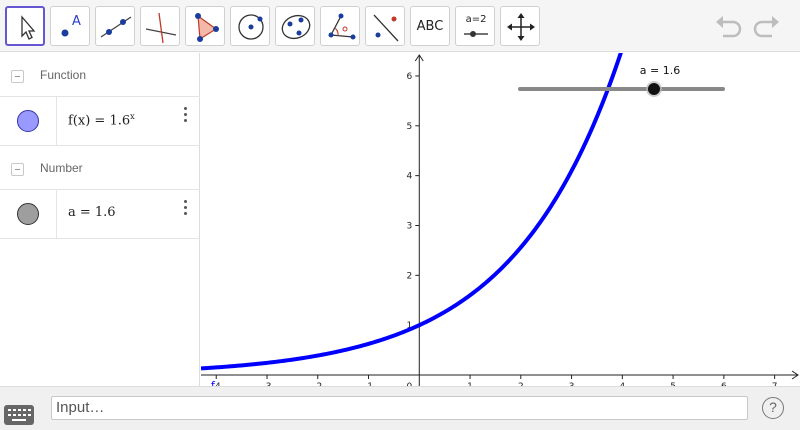 The height and width of the screenshot is (430, 800). I want to click on line-icon, so click(116, 27).